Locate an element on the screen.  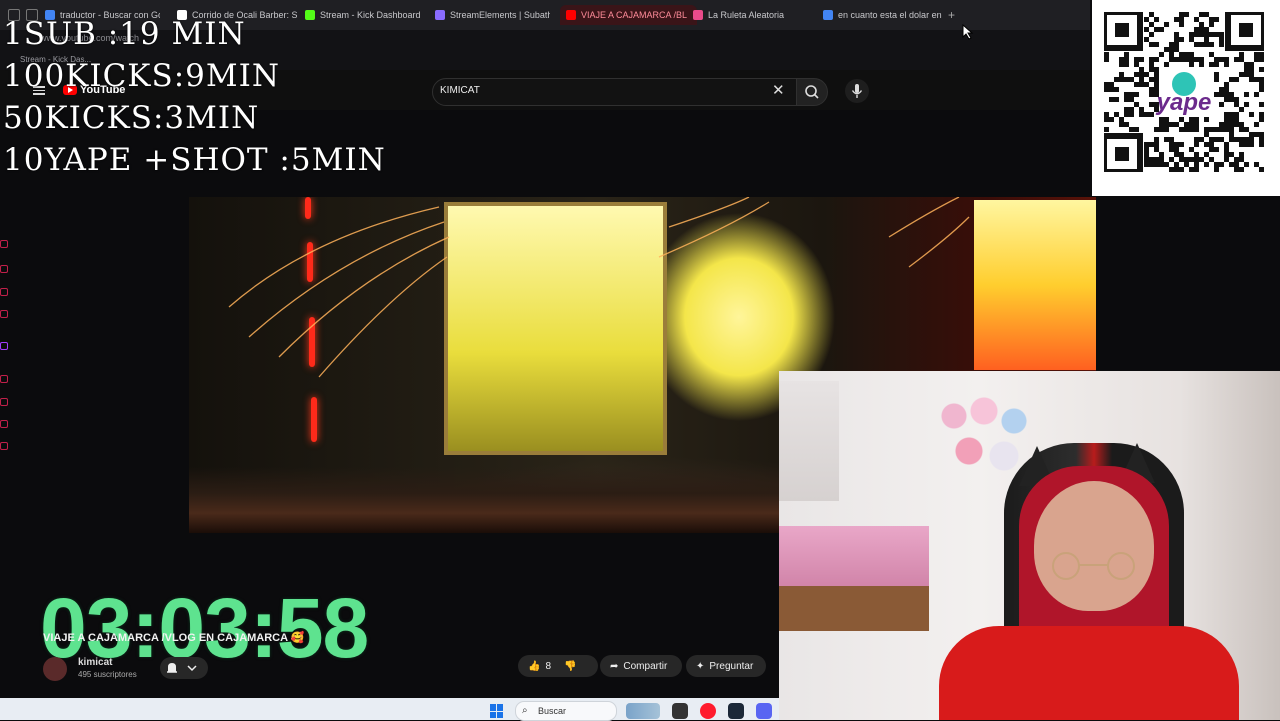
subscriber-count: 495 suscriptores is located at coordinates (107, 674).